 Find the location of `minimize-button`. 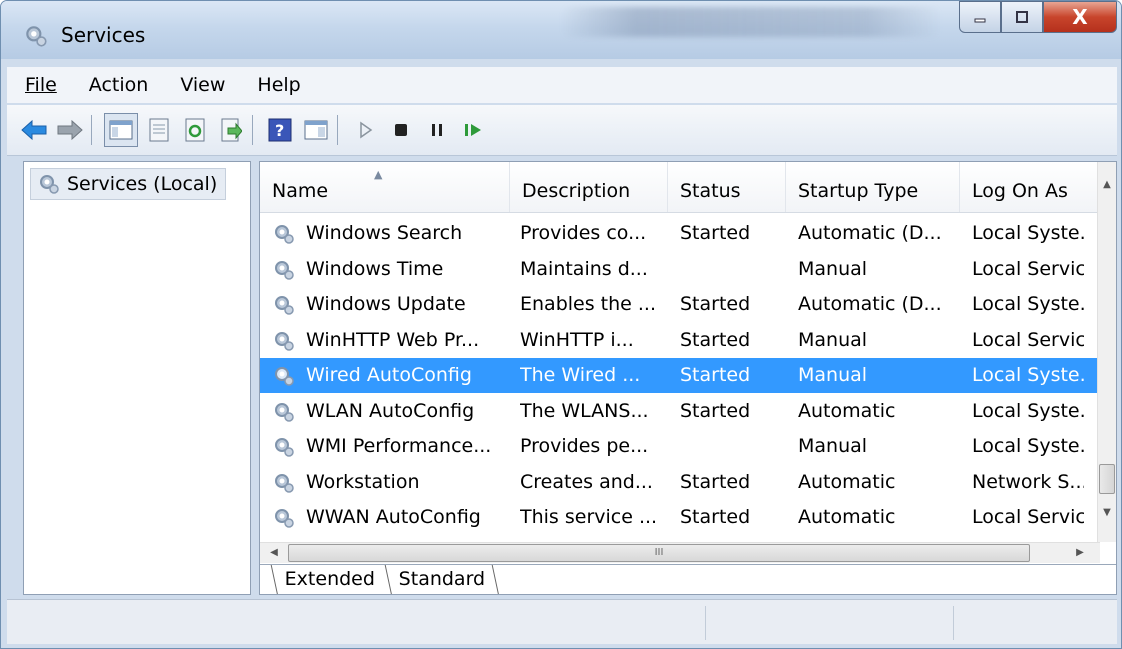

minimize-button is located at coordinates (980, 17).